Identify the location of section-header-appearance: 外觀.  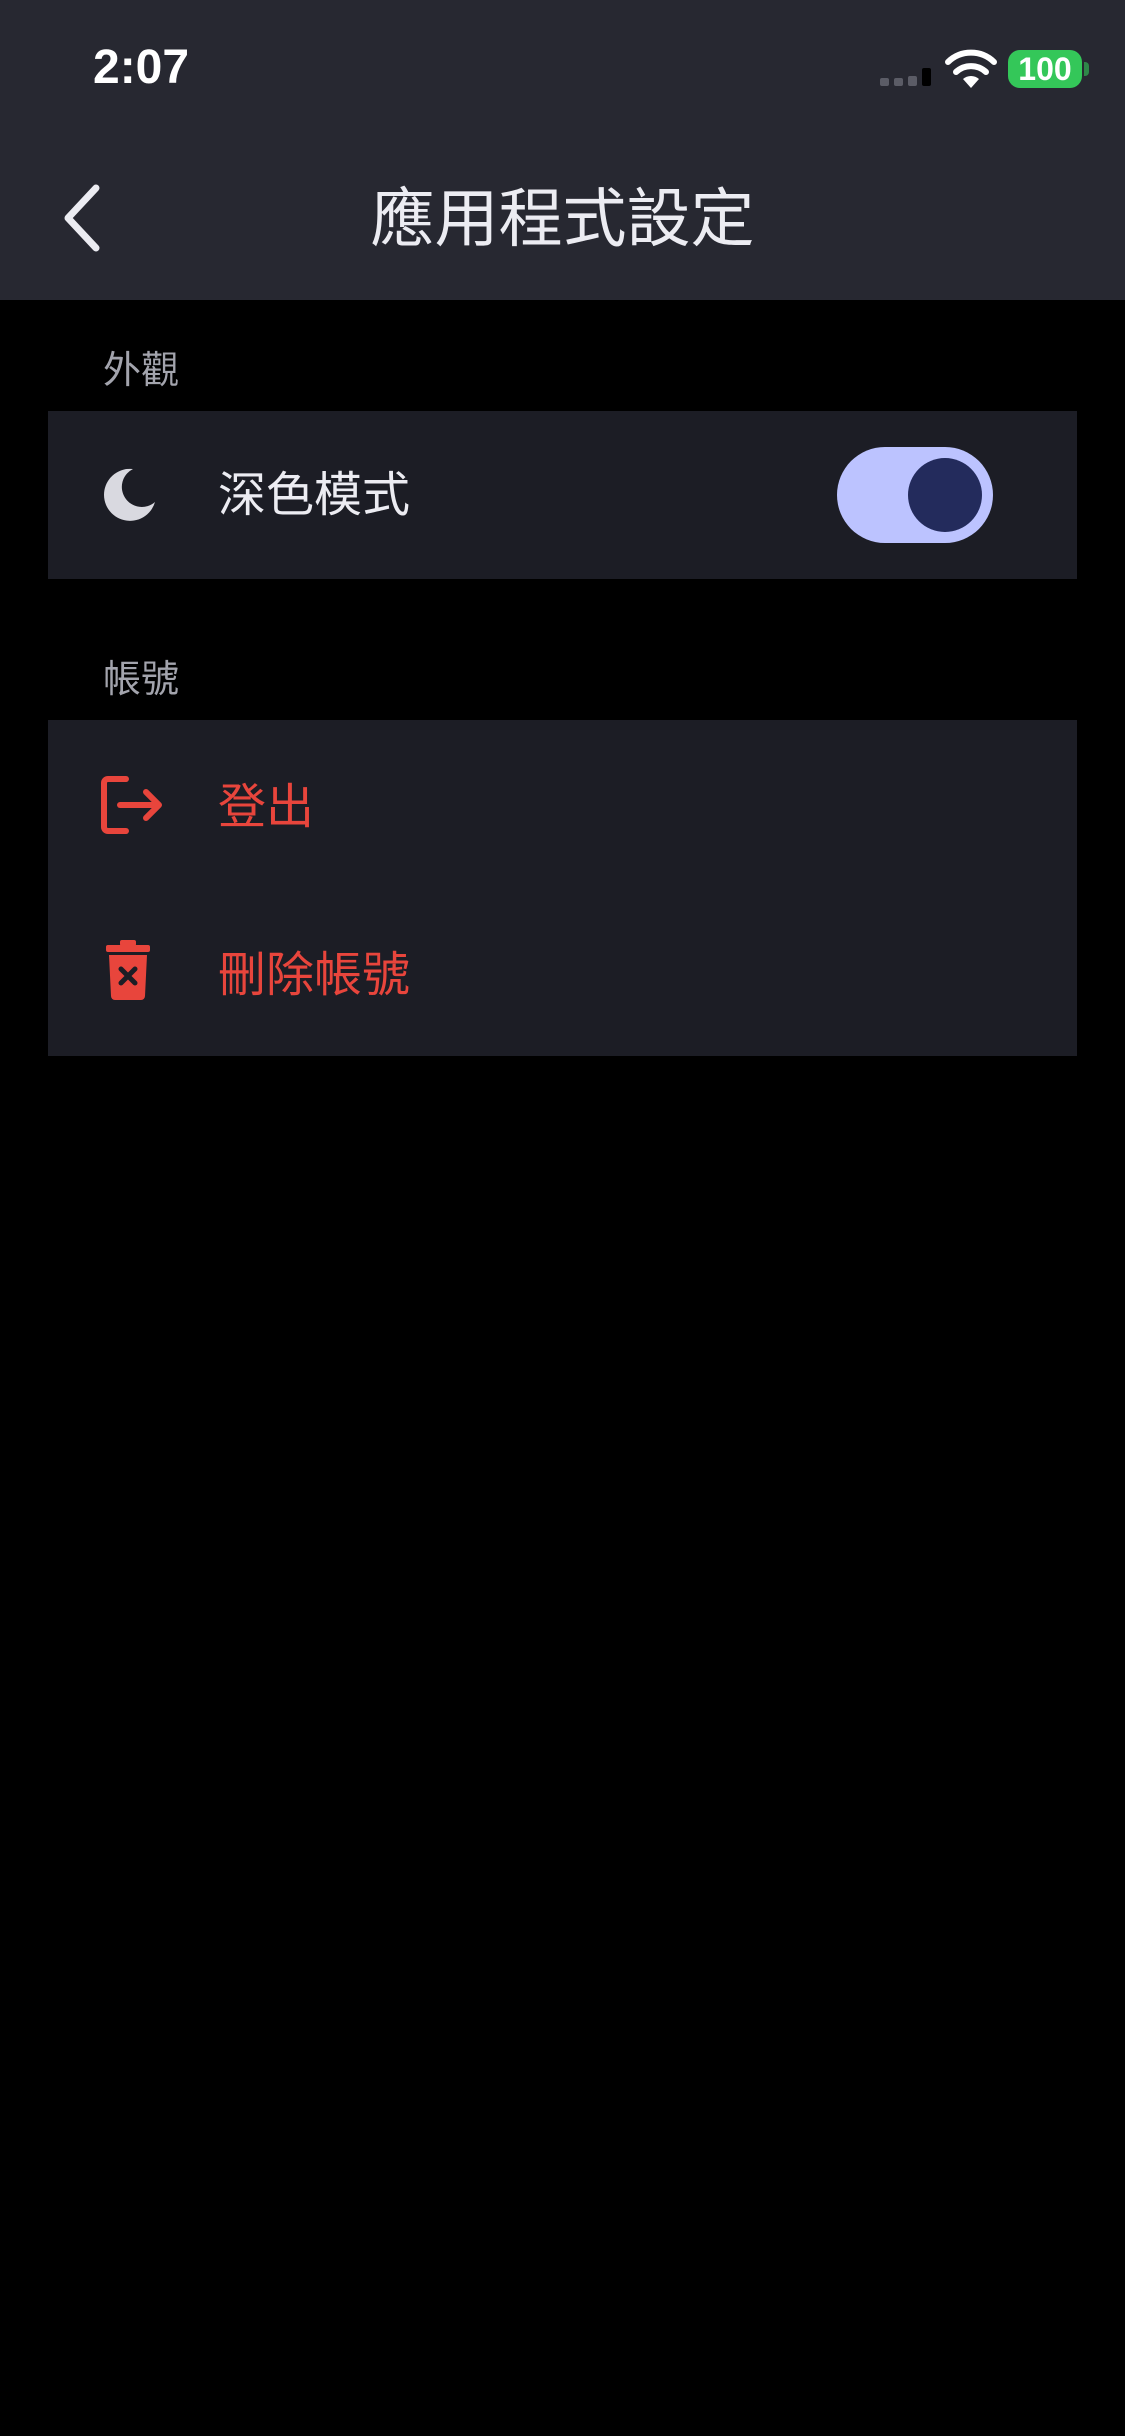
(141, 370).